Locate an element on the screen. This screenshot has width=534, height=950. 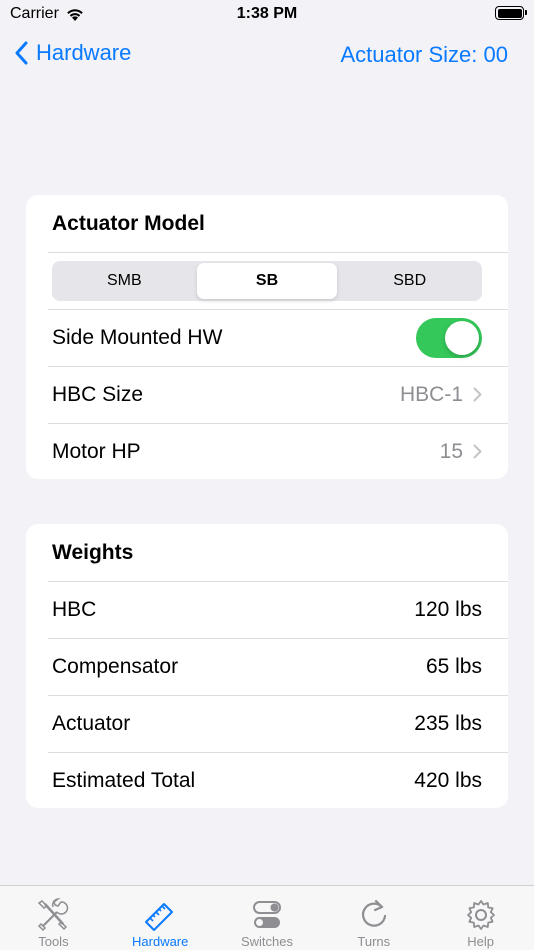
tools-icon is located at coordinates (53, 915).